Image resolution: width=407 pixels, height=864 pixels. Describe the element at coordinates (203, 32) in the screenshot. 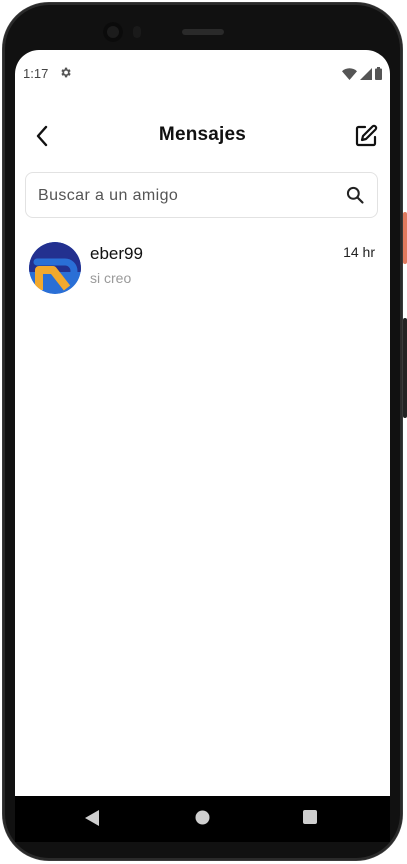

I see `earpiece-speaker` at that location.